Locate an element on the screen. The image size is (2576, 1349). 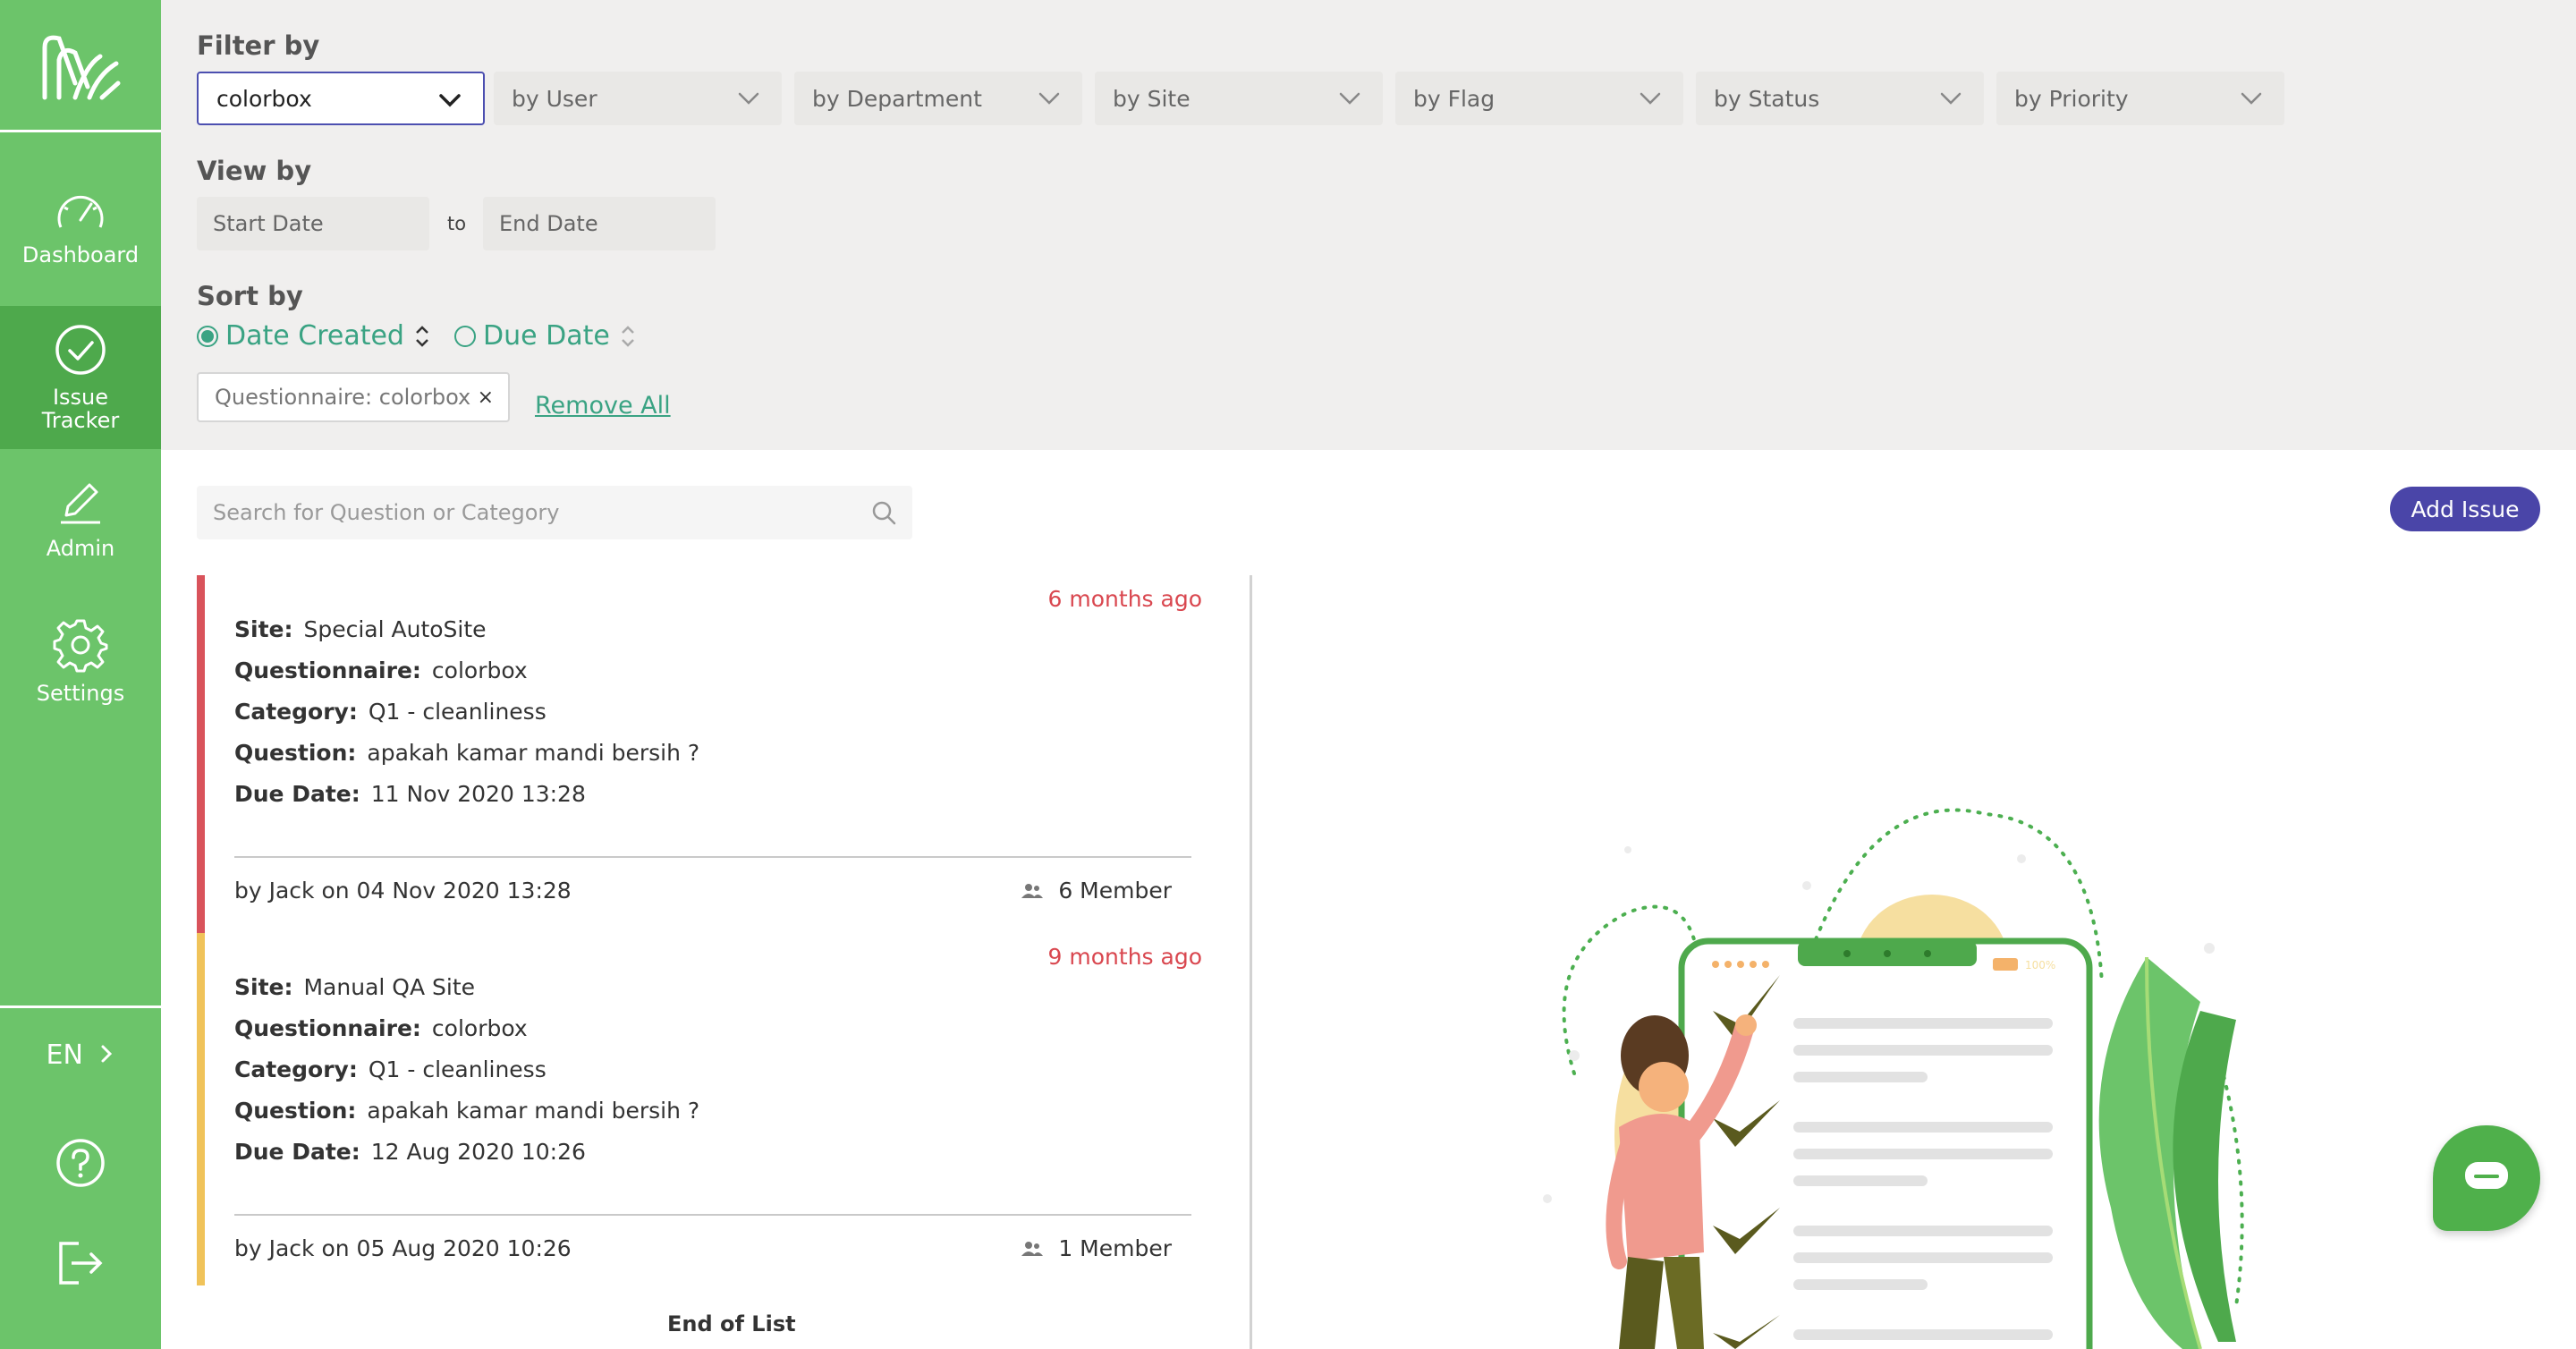
logout-button is located at coordinates (80, 1263).